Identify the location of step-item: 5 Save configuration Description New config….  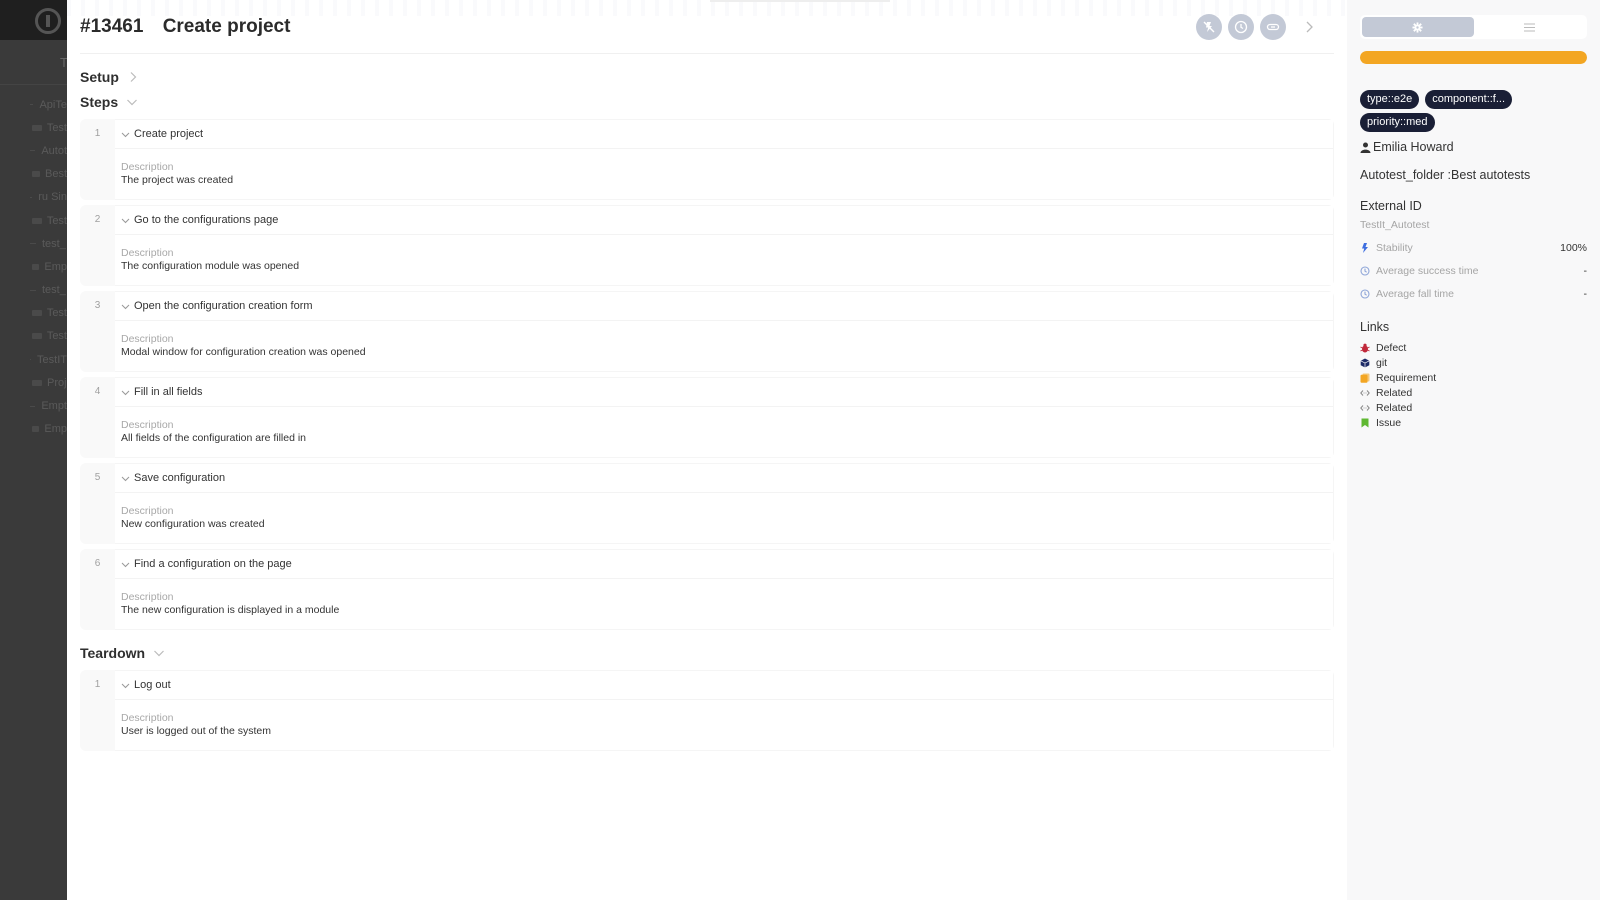
(707, 503).